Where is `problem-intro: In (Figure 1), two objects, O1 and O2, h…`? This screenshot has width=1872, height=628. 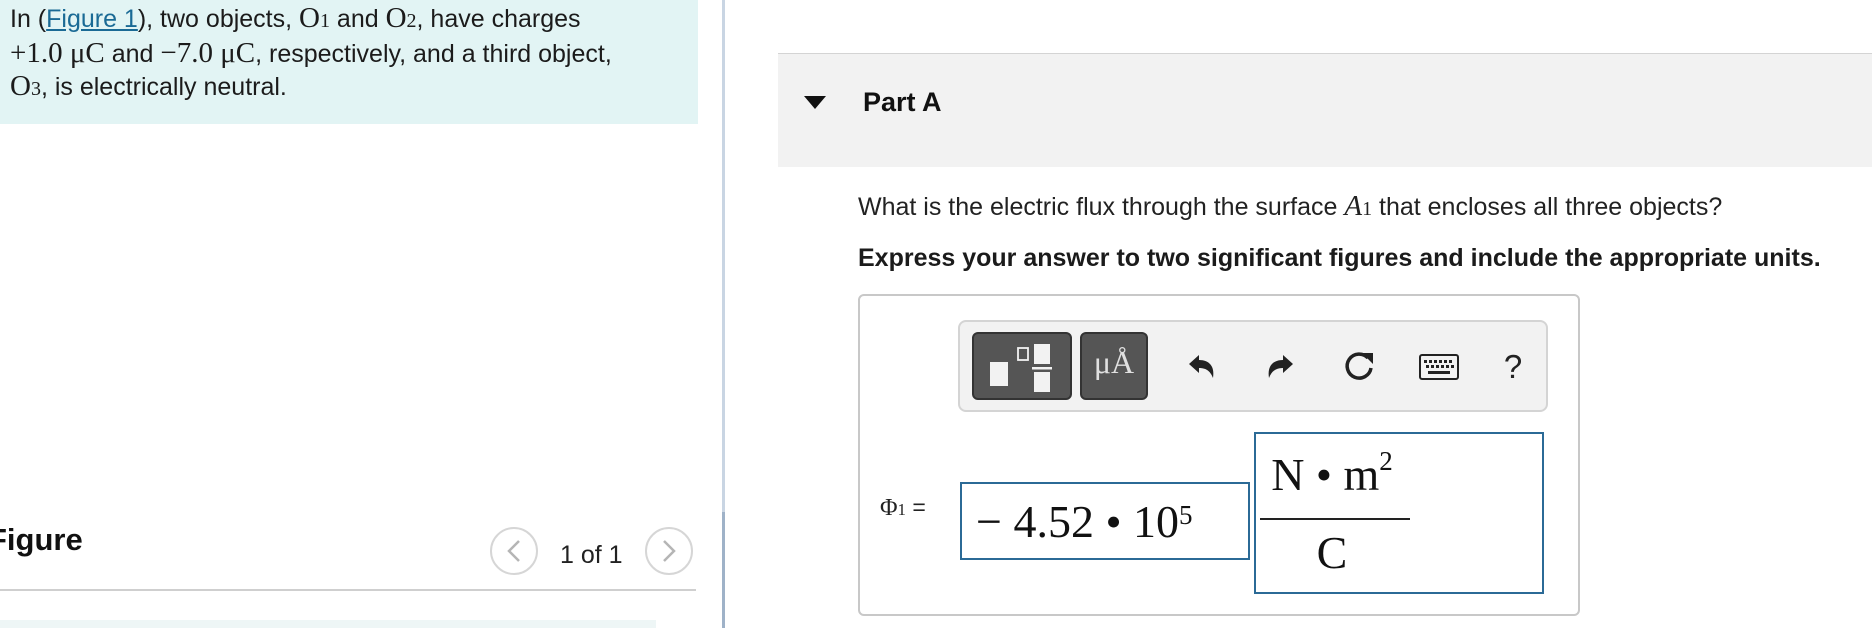
problem-intro: In (Figure 1), two objects, O1 and O2, h… is located at coordinates (349, 62).